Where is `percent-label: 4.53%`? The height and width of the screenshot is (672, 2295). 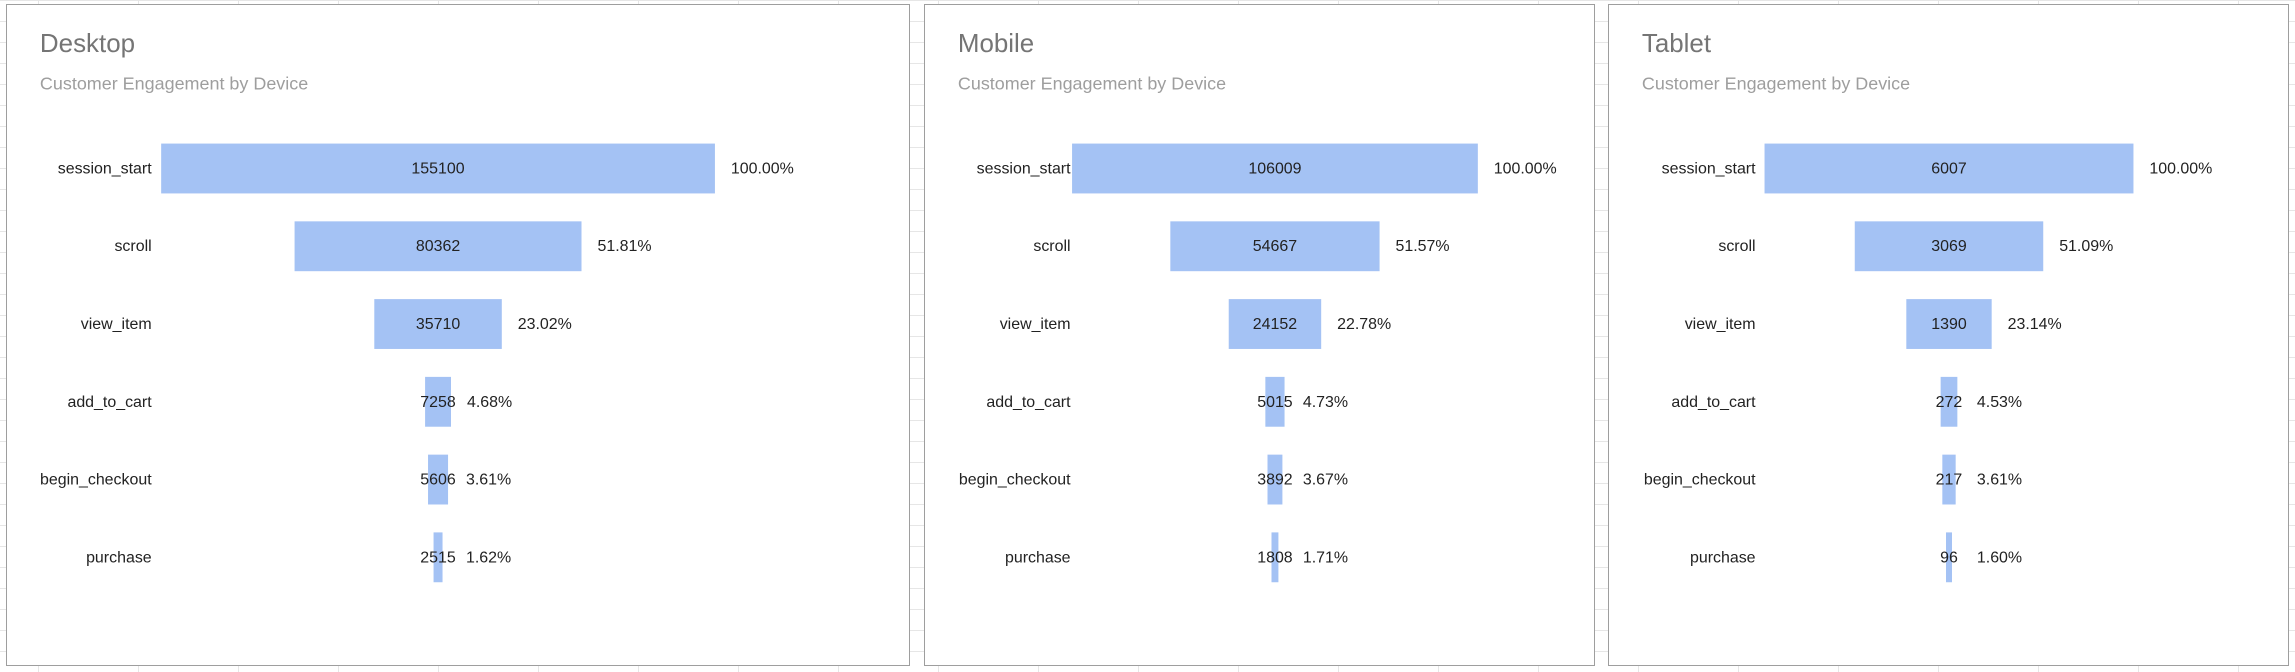 percent-label: 4.53% is located at coordinates (1999, 402).